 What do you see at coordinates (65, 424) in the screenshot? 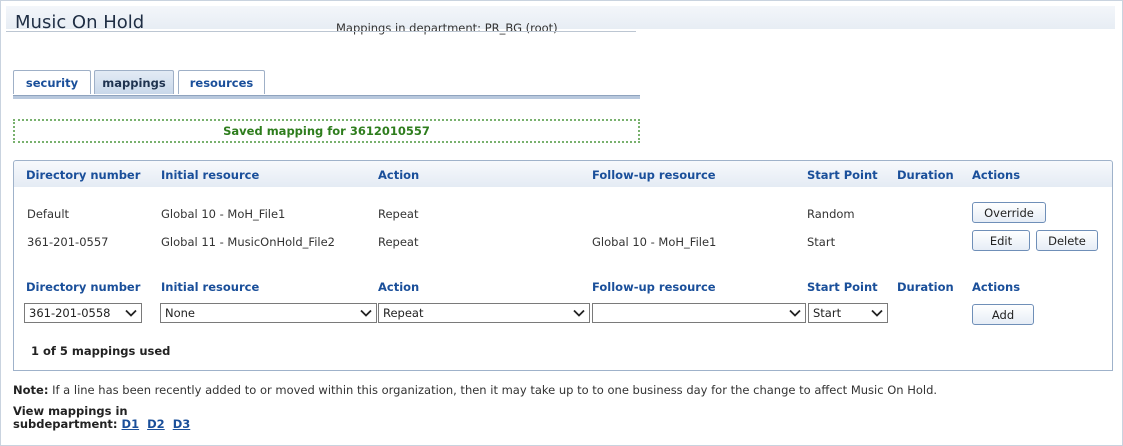
I see `subdepartment-label-2: subdepartment:` at bounding box center [65, 424].